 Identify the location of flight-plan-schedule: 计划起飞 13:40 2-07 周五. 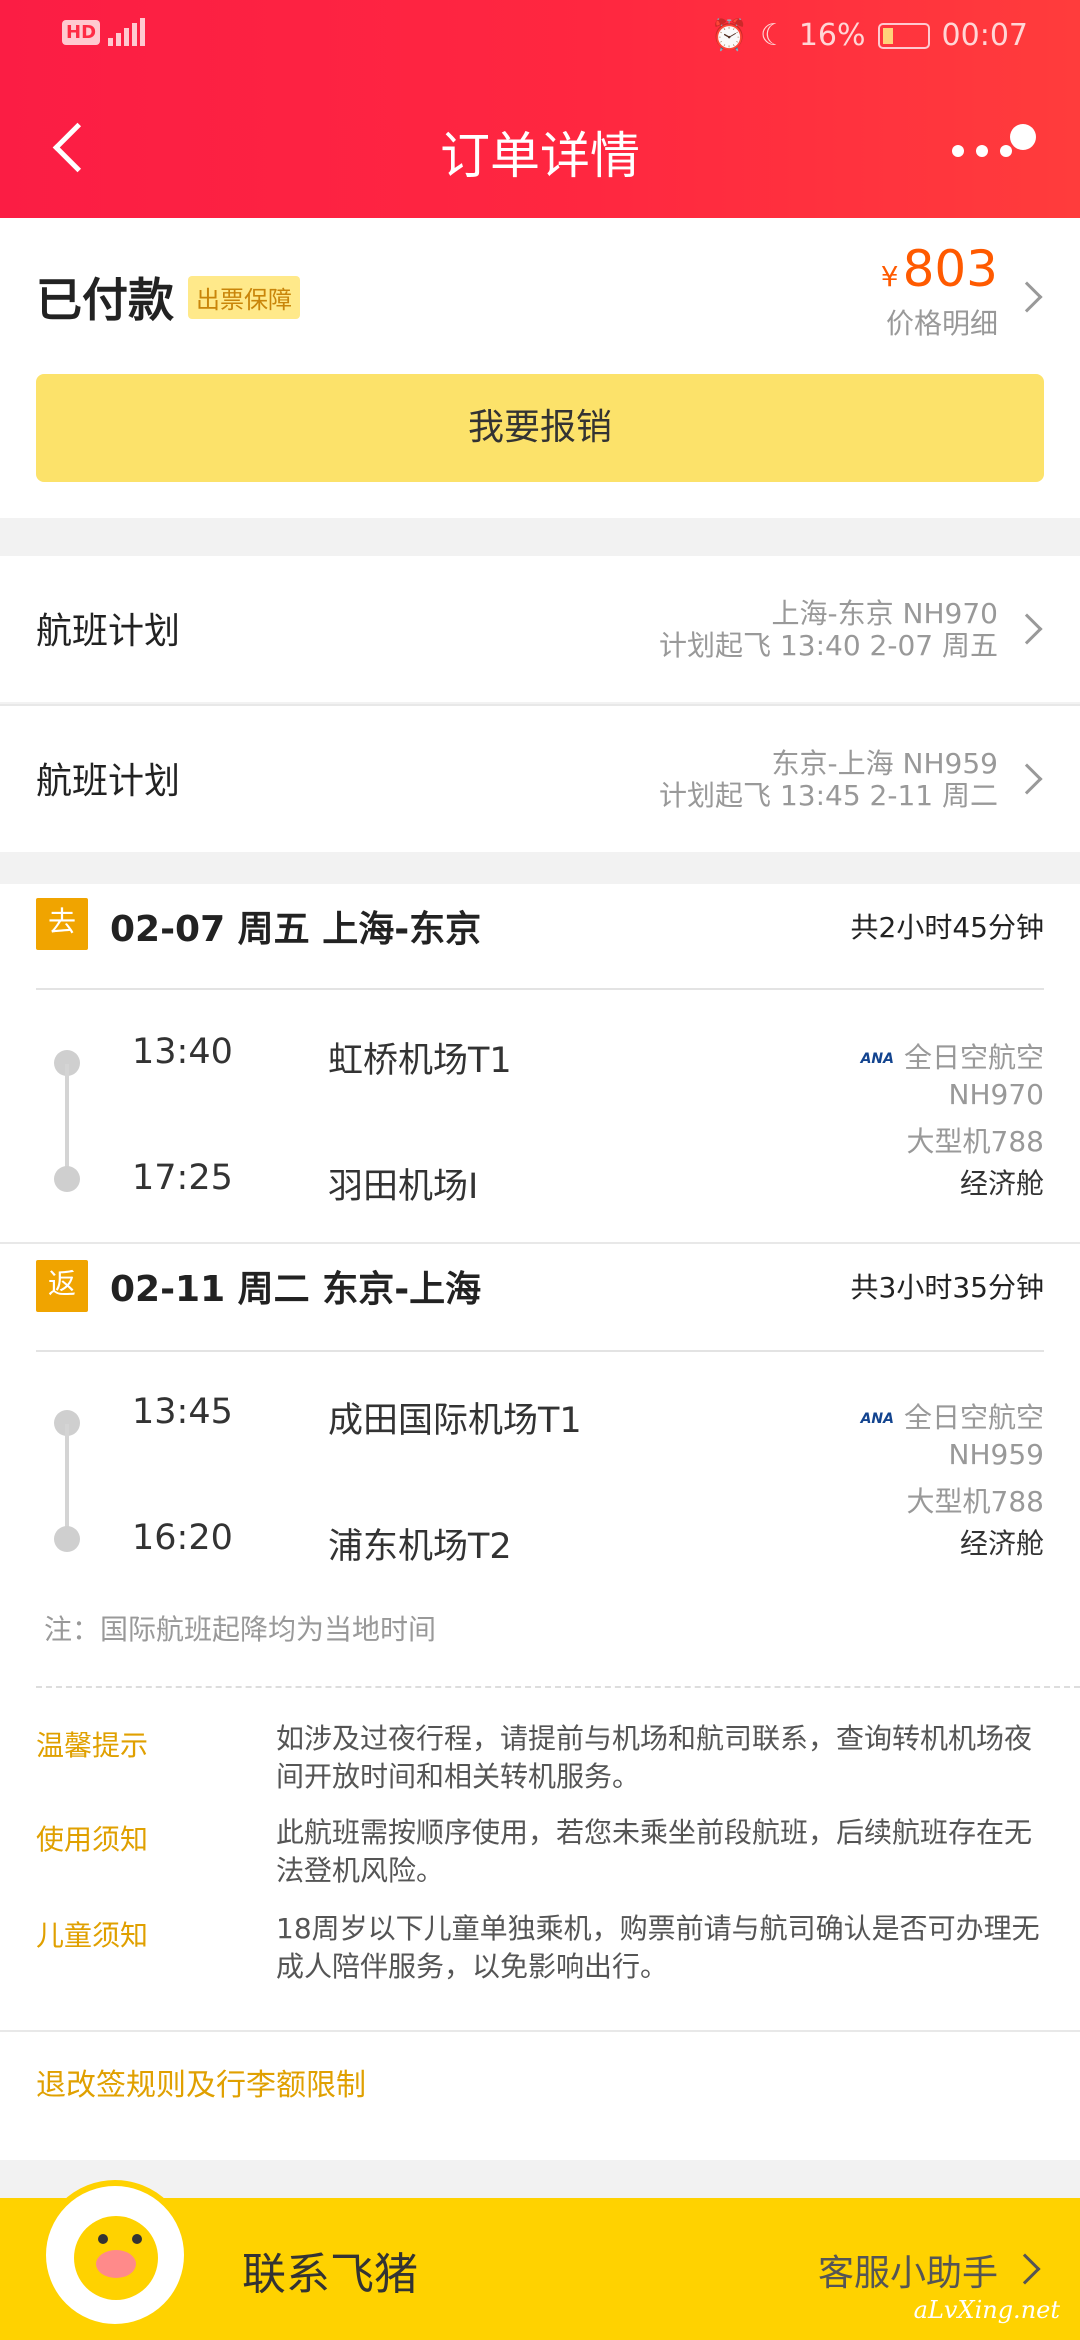
(828, 645).